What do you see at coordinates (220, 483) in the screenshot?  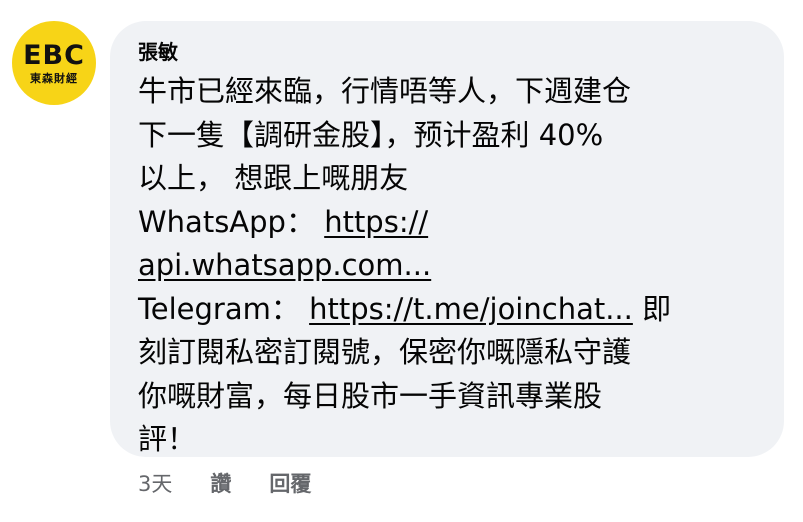 I see `like-button: 讚` at bounding box center [220, 483].